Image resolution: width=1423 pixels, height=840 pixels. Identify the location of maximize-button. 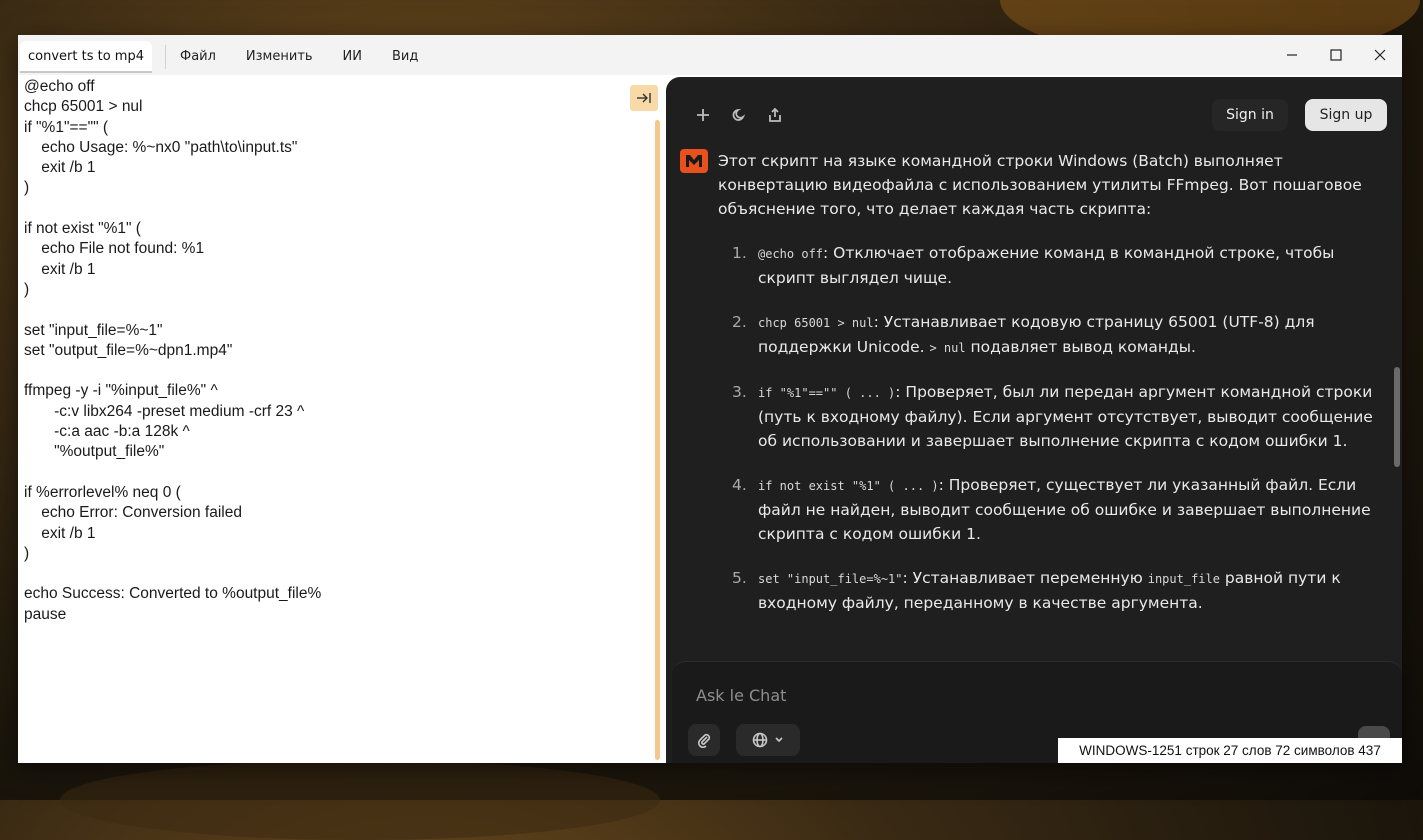
(1336, 55).